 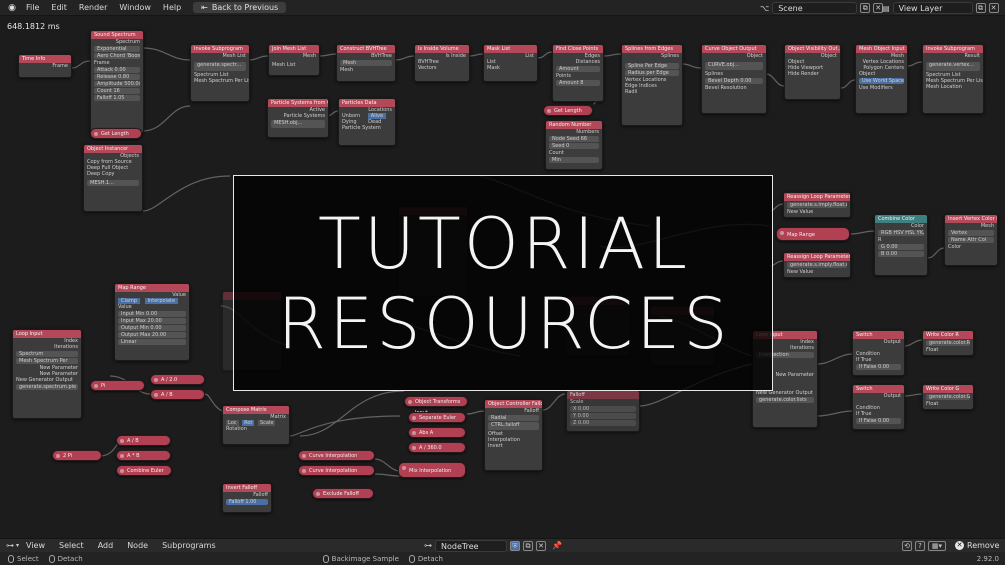 I want to click on blender-logo-icon: ◉, so click(x=12, y=8).